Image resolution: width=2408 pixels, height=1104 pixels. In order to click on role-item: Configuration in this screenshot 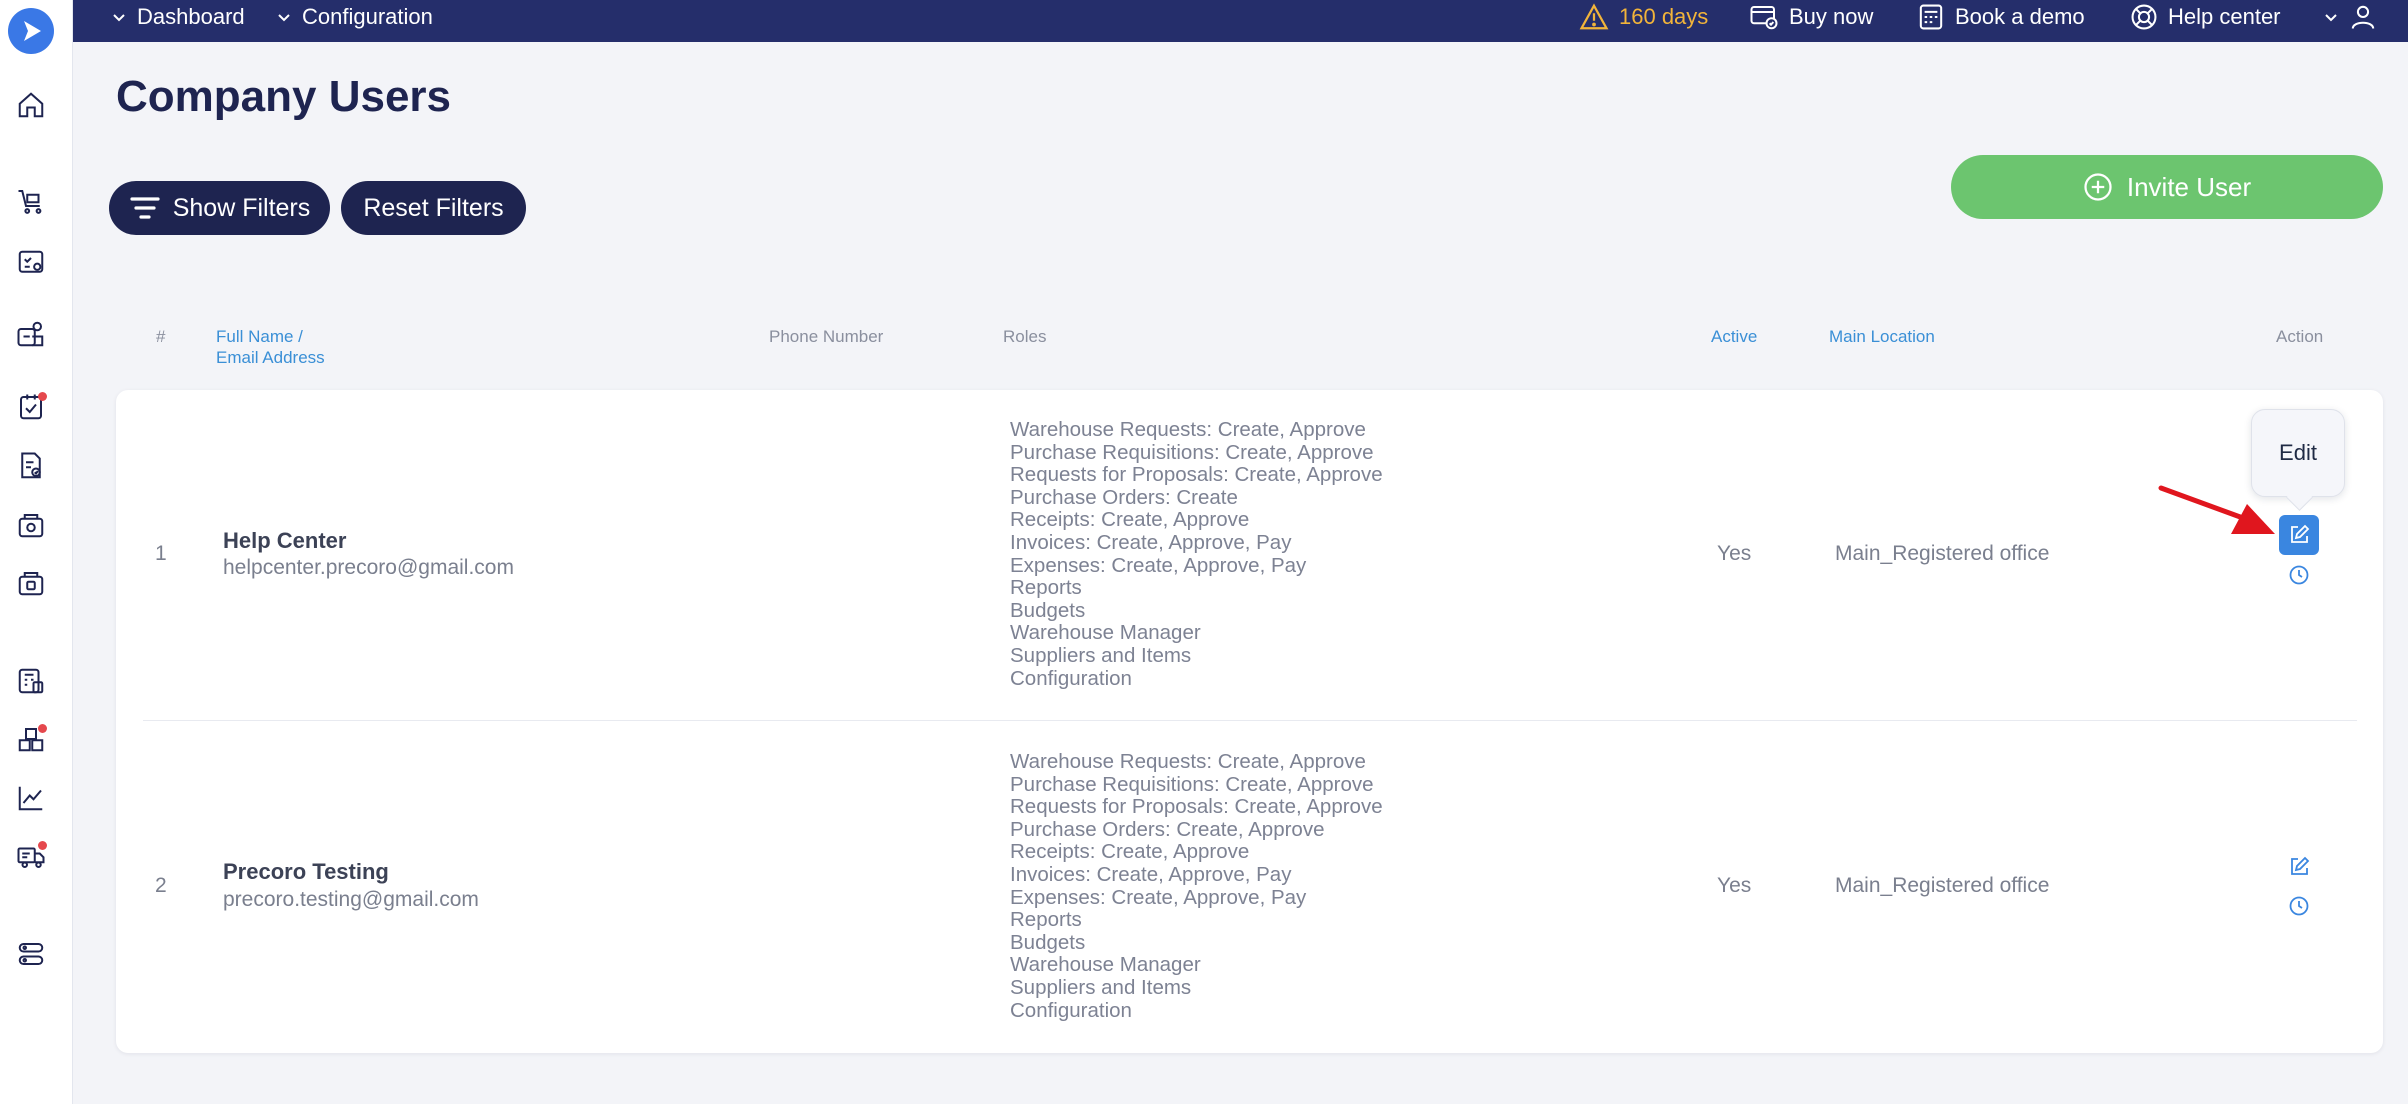, I will do `click(1071, 1010)`.